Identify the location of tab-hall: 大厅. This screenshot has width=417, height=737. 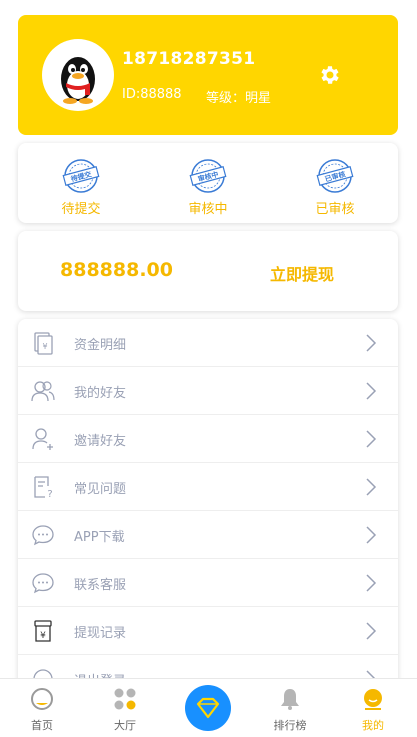
(125, 708).